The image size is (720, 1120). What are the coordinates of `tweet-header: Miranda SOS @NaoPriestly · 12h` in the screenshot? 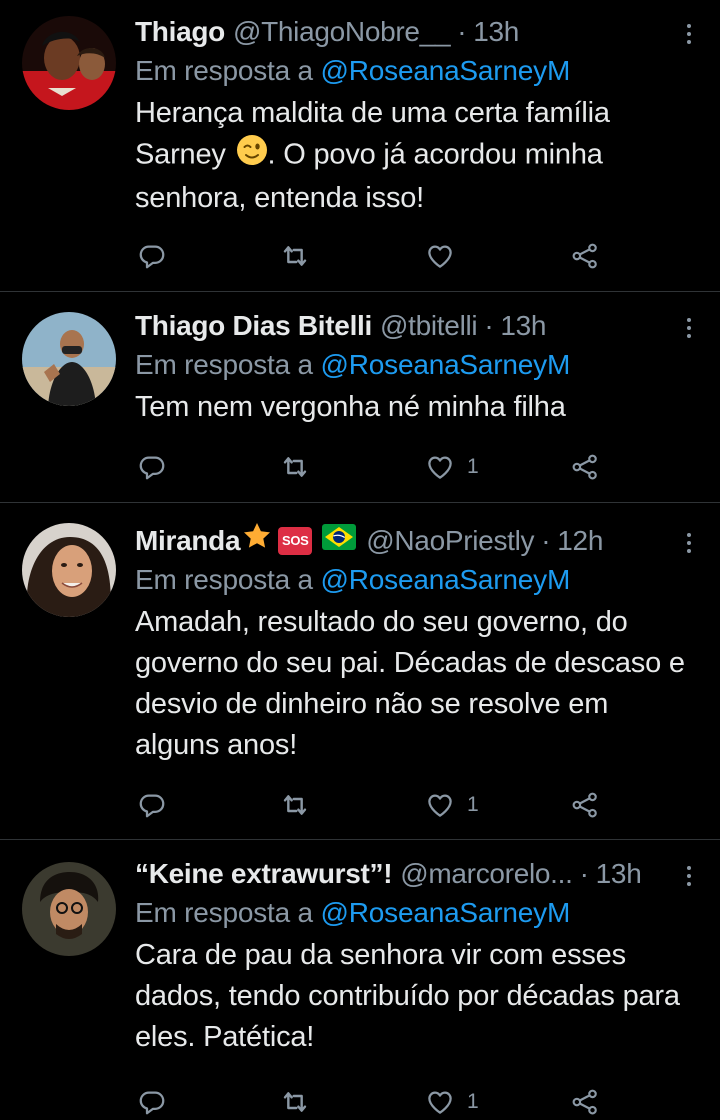 It's located at (412, 541).